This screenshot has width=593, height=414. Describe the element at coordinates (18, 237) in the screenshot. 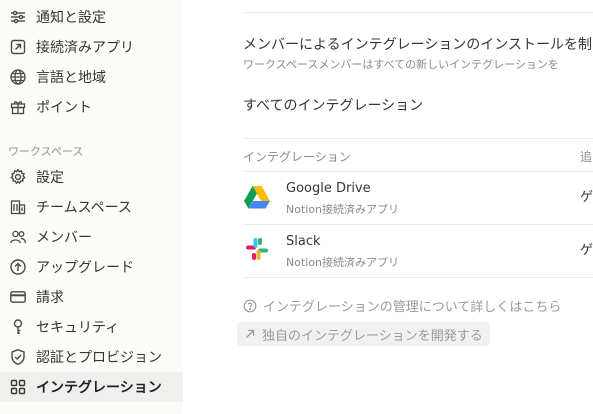

I see `people-icon` at that location.